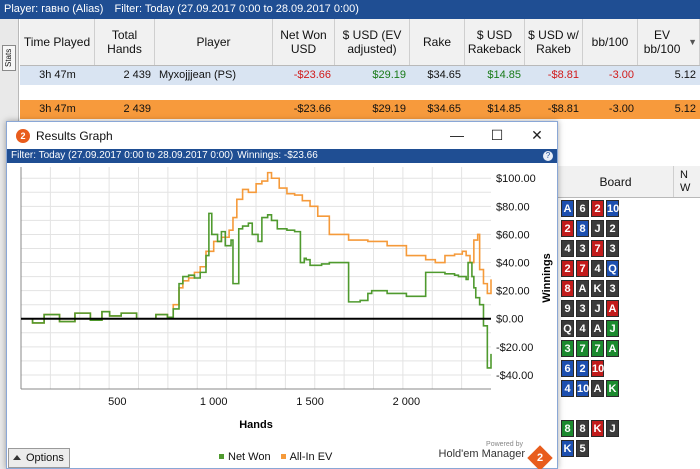 This screenshot has height=469, width=700. I want to click on maximize-button: ☐, so click(497, 135).